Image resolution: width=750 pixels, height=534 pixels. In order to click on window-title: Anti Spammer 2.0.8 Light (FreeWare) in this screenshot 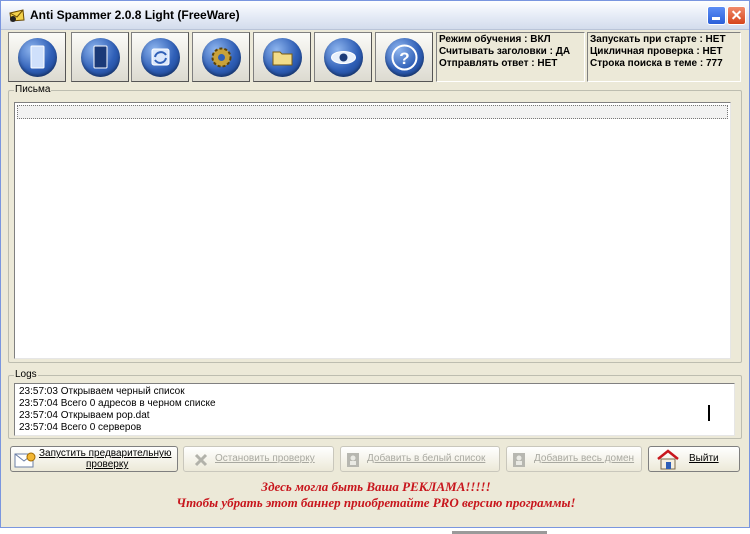, I will do `click(135, 15)`.